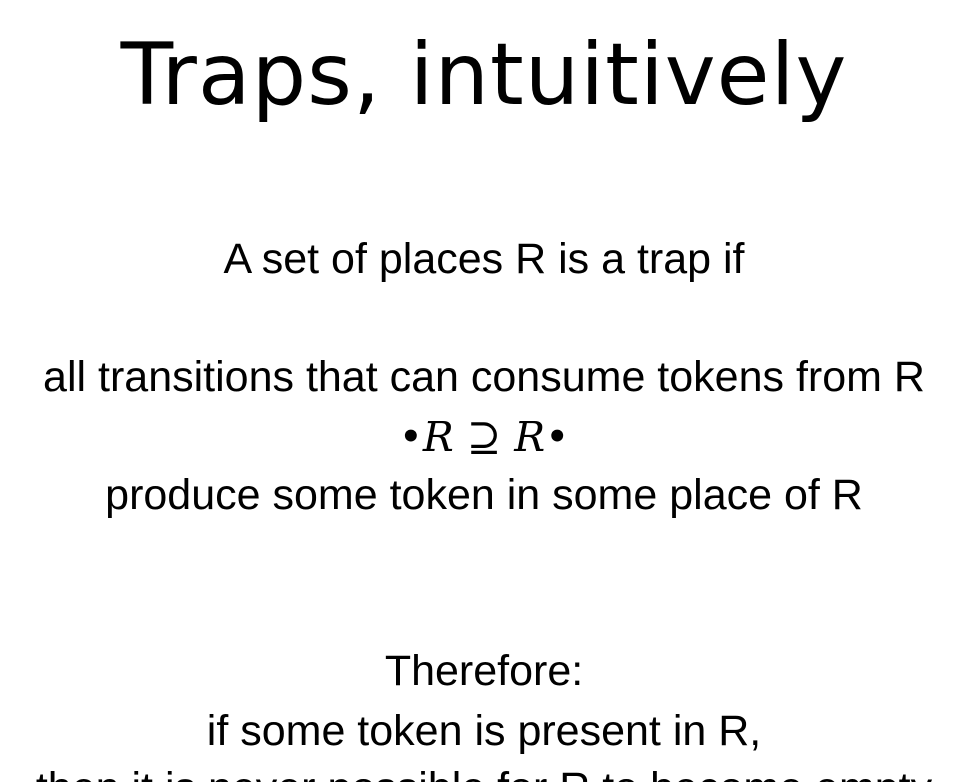  What do you see at coordinates (484, 75) in the screenshot?
I see `slide-title: Traps, intuitively` at bounding box center [484, 75].